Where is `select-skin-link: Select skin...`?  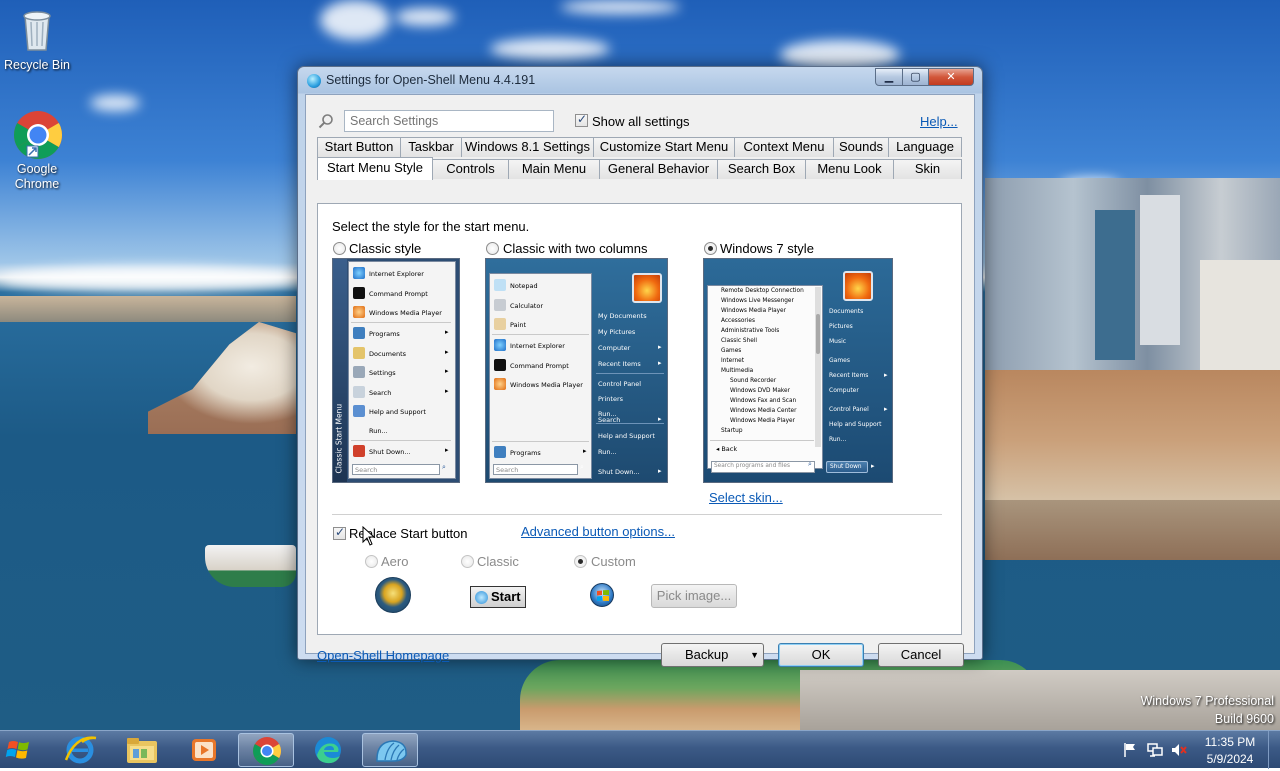
select-skin-link: Select skin... is located at coordinates (746, 497).